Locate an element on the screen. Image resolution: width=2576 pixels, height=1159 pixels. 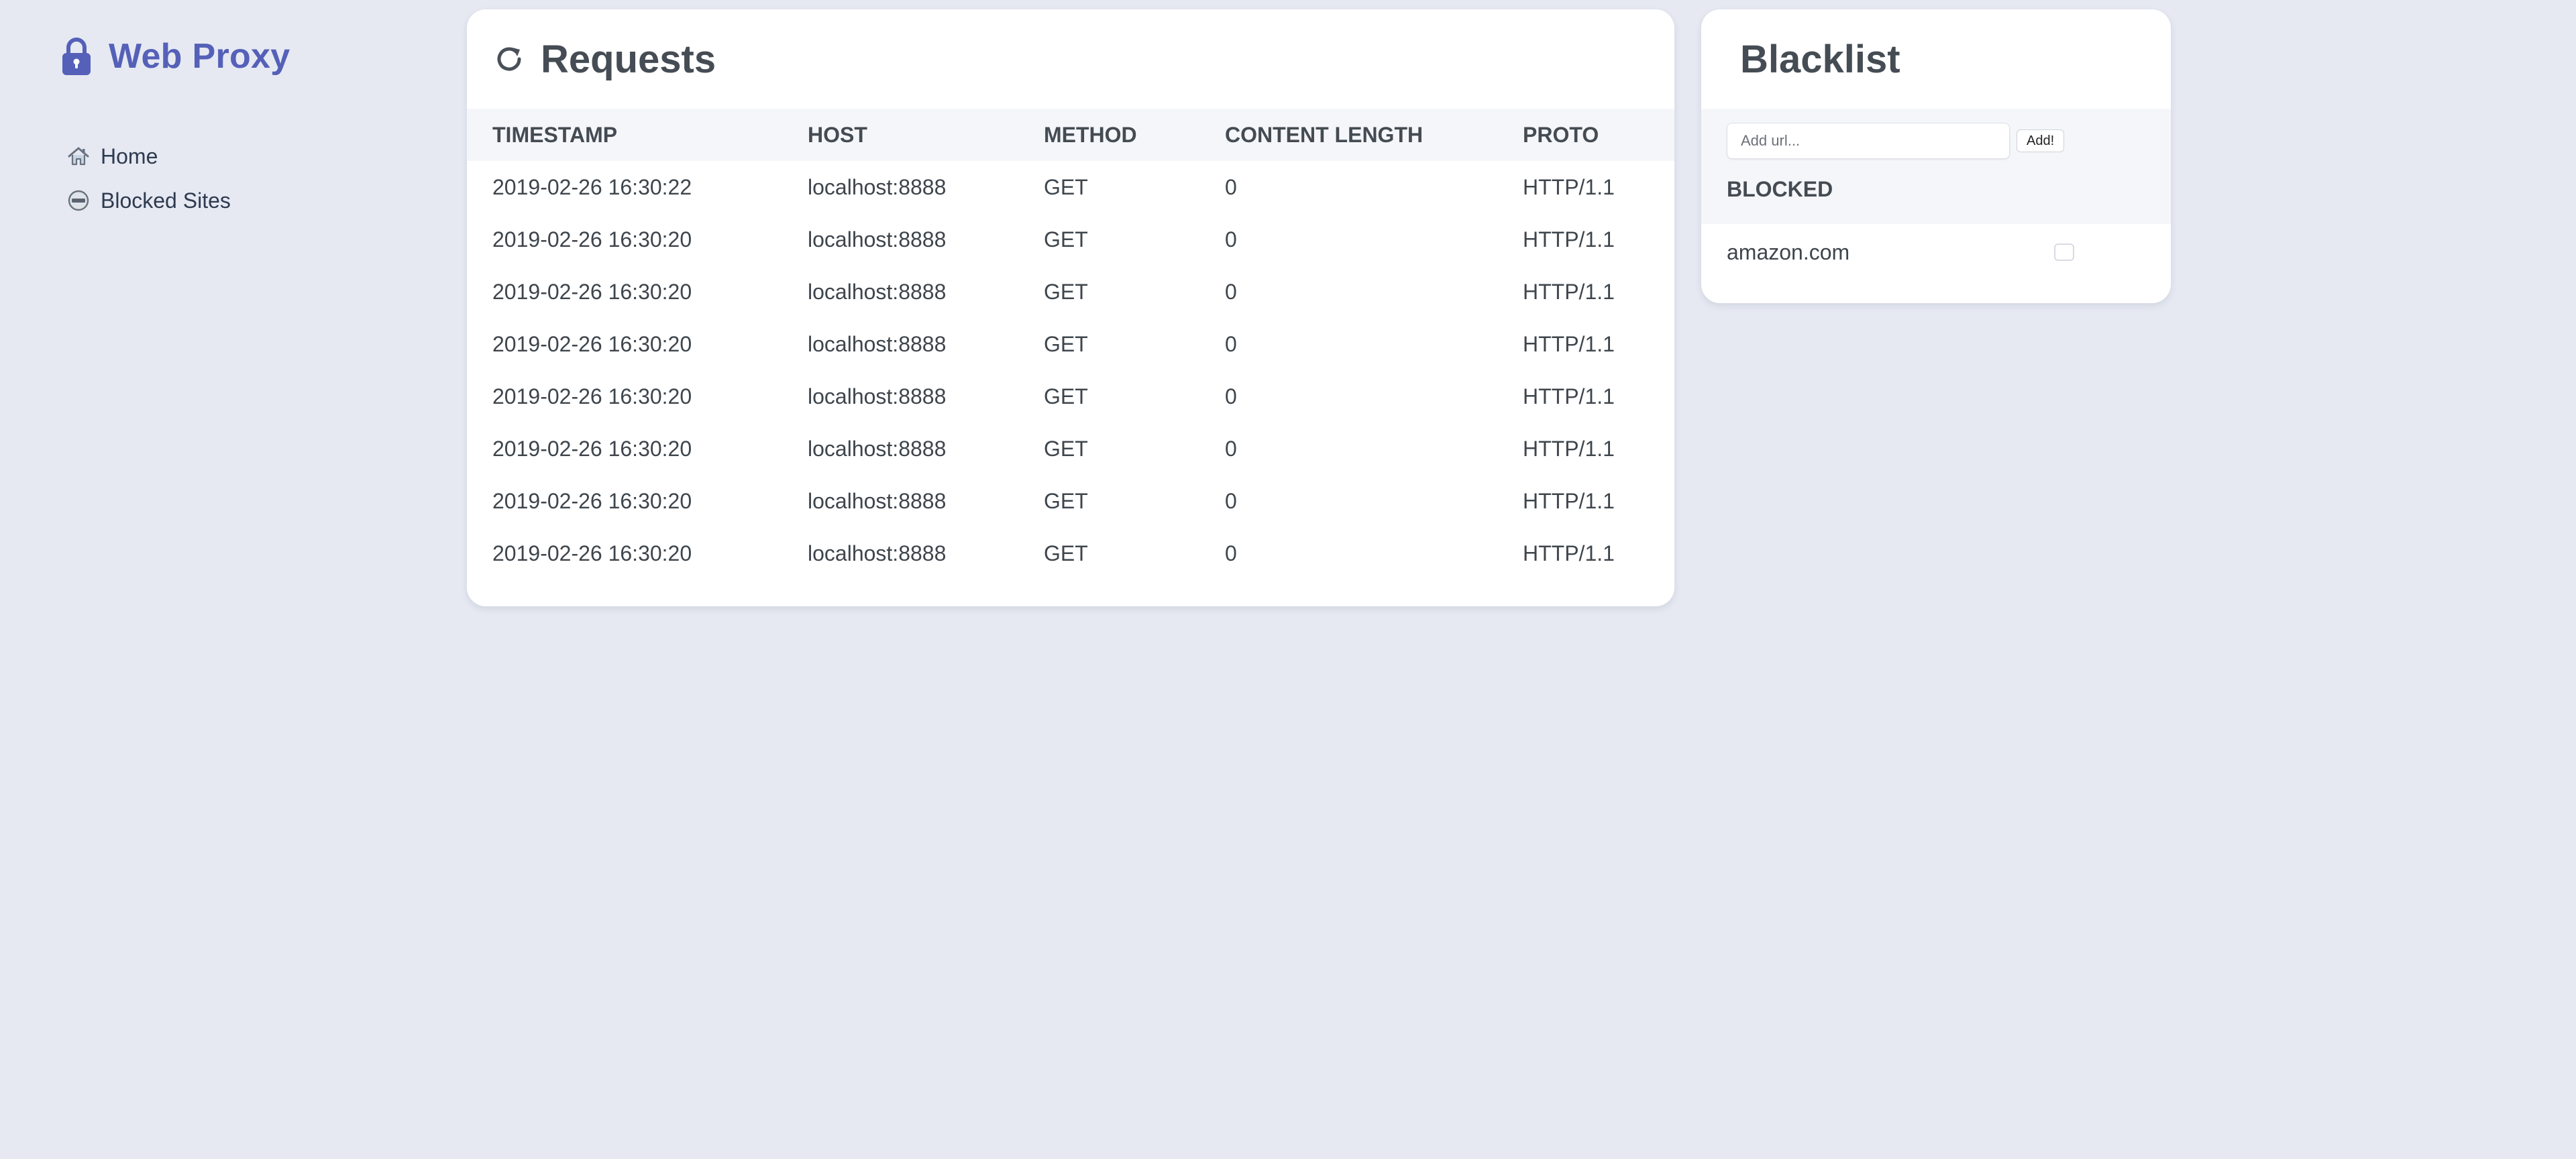
add-url-row: Add! is located at coordinates (1949, 141).